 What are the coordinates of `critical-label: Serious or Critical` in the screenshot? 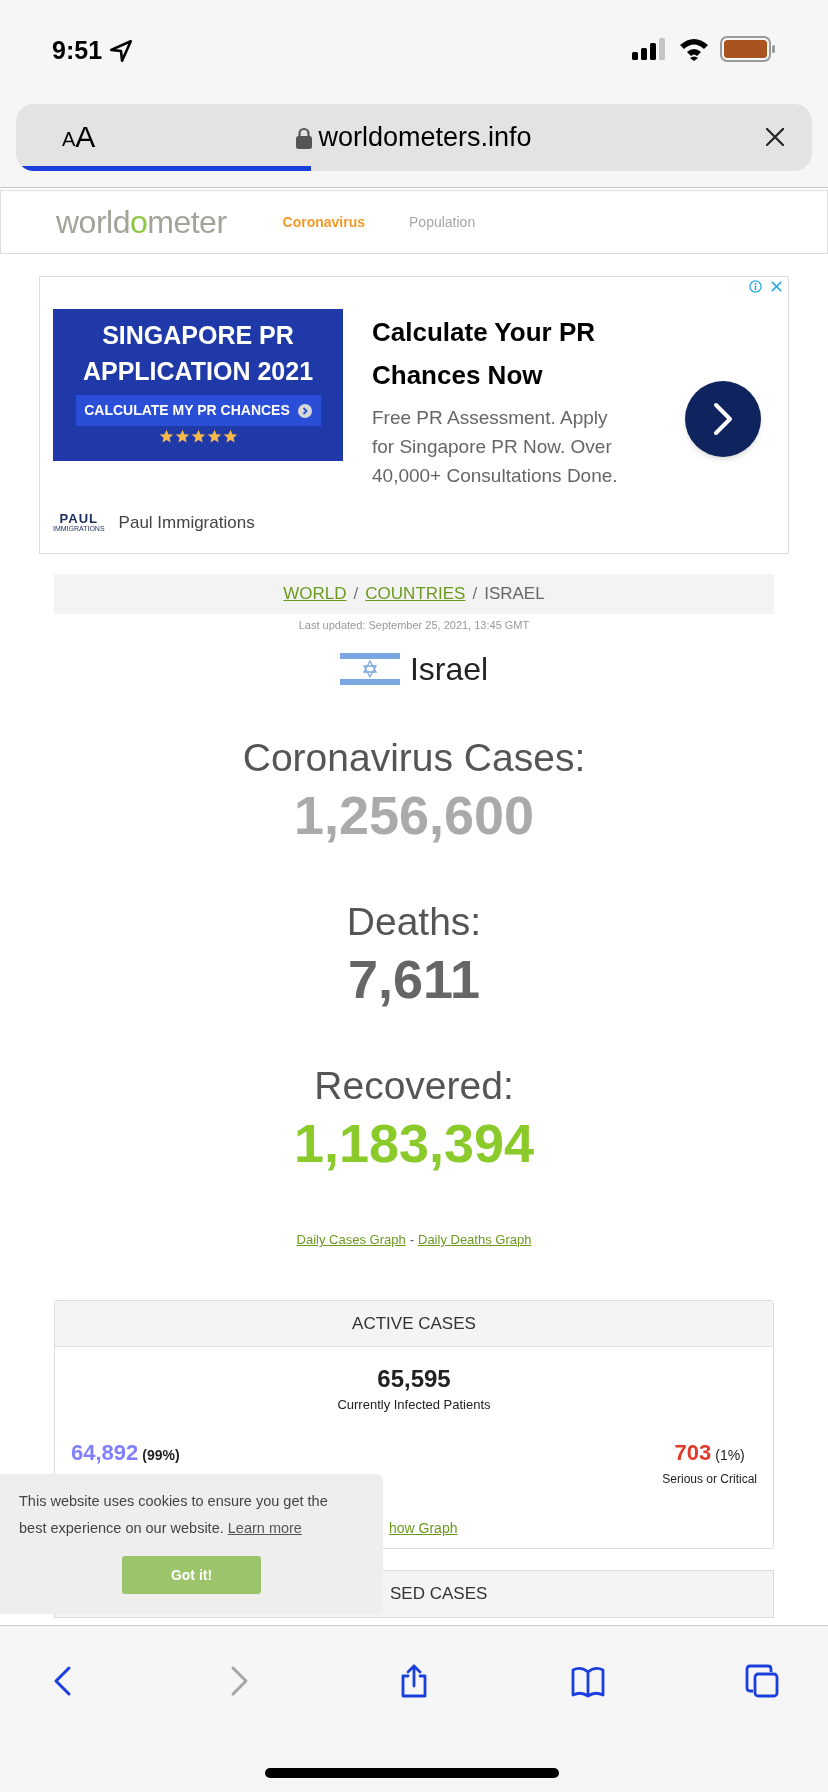 It's located at (709, 1479).